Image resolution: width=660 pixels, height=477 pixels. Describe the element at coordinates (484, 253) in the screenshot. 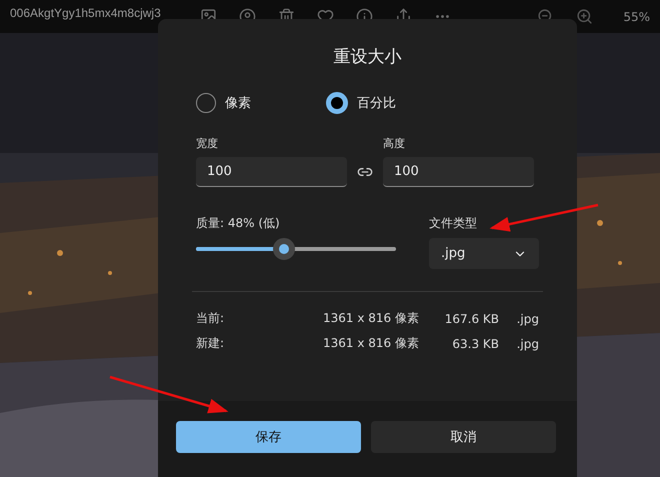

I see `file-type-dropdown: .jpg` at that location.